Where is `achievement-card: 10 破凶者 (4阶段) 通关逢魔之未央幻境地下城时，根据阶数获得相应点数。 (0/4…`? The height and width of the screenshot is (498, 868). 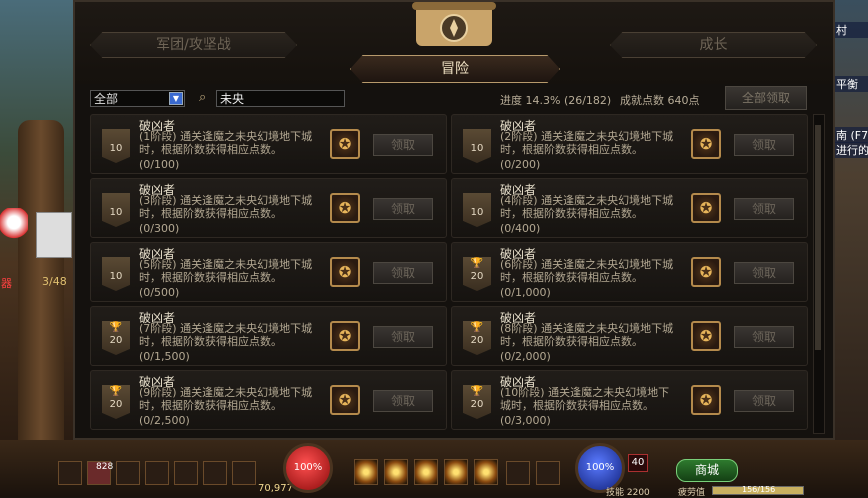
achievement-card: 10 破凶者 (4阶段) 通关逢魔之未央幻境地下城时，根据阶数获得相应点数。 (0/4… is located at coordinates (629, 208).